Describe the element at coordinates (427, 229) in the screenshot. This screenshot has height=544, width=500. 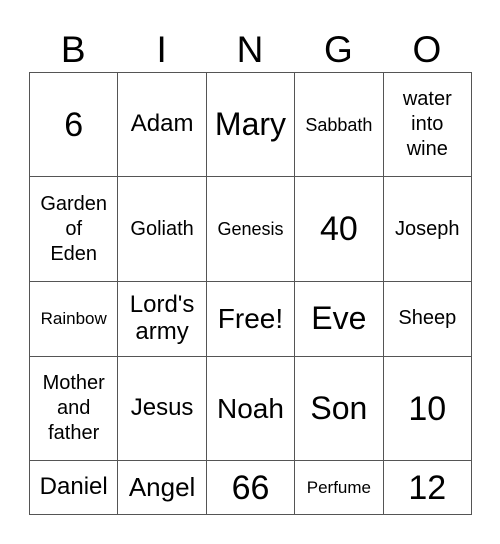
I see `bingo-cell: Joseph` at that location.